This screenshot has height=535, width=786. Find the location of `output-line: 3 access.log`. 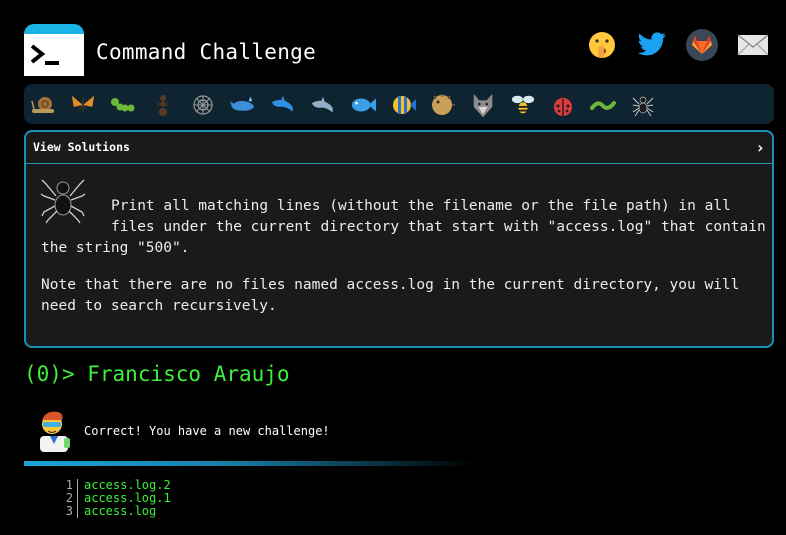

output-line: 3 access.log is located at coordinates (115, 511).